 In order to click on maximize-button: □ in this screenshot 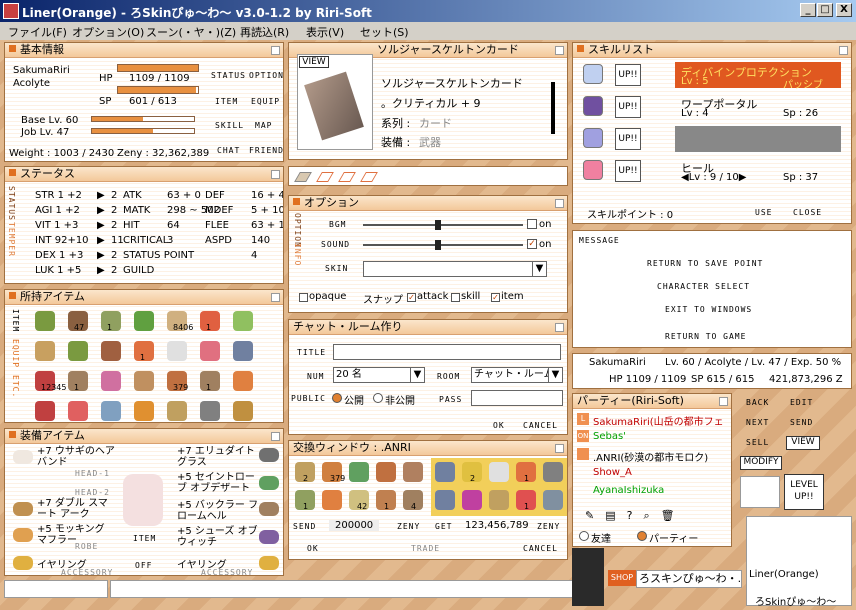, I will do `click(825, 10)`.